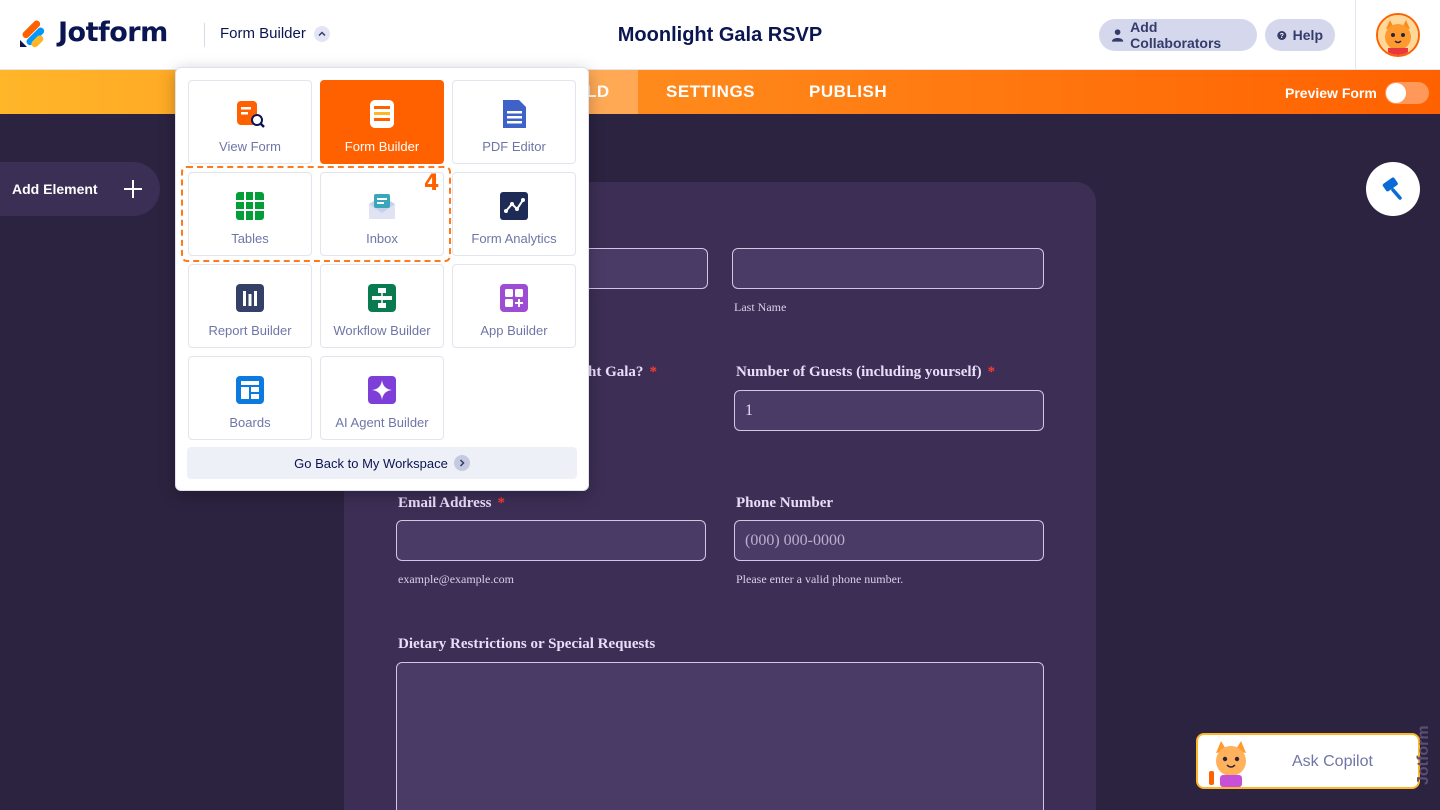 The image size is (1440, 810). What do you see at coordinates (250, 238) in the screenshot?
I see `tile-label: Tables` at bounding box center [250, 238].